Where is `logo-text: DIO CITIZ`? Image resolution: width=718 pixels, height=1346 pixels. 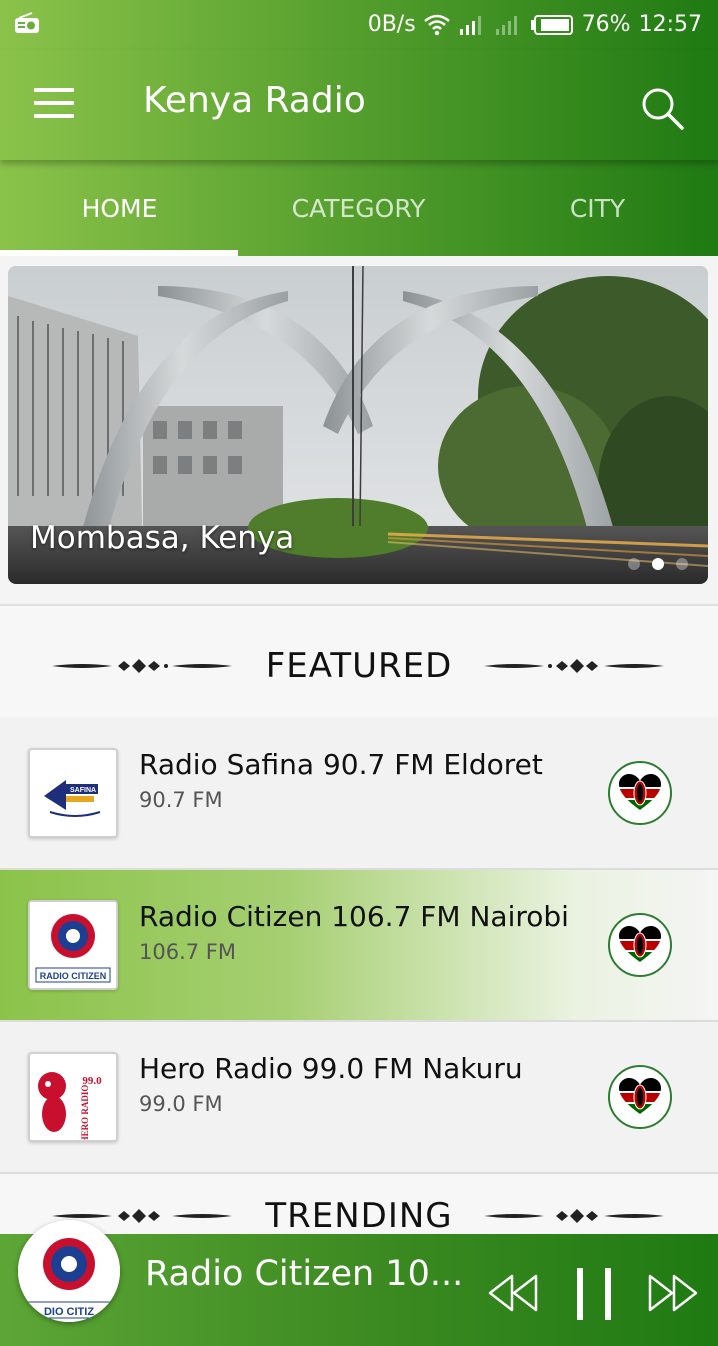 logo-text: DIO CITIZ is located at coordinates (69, 1312).